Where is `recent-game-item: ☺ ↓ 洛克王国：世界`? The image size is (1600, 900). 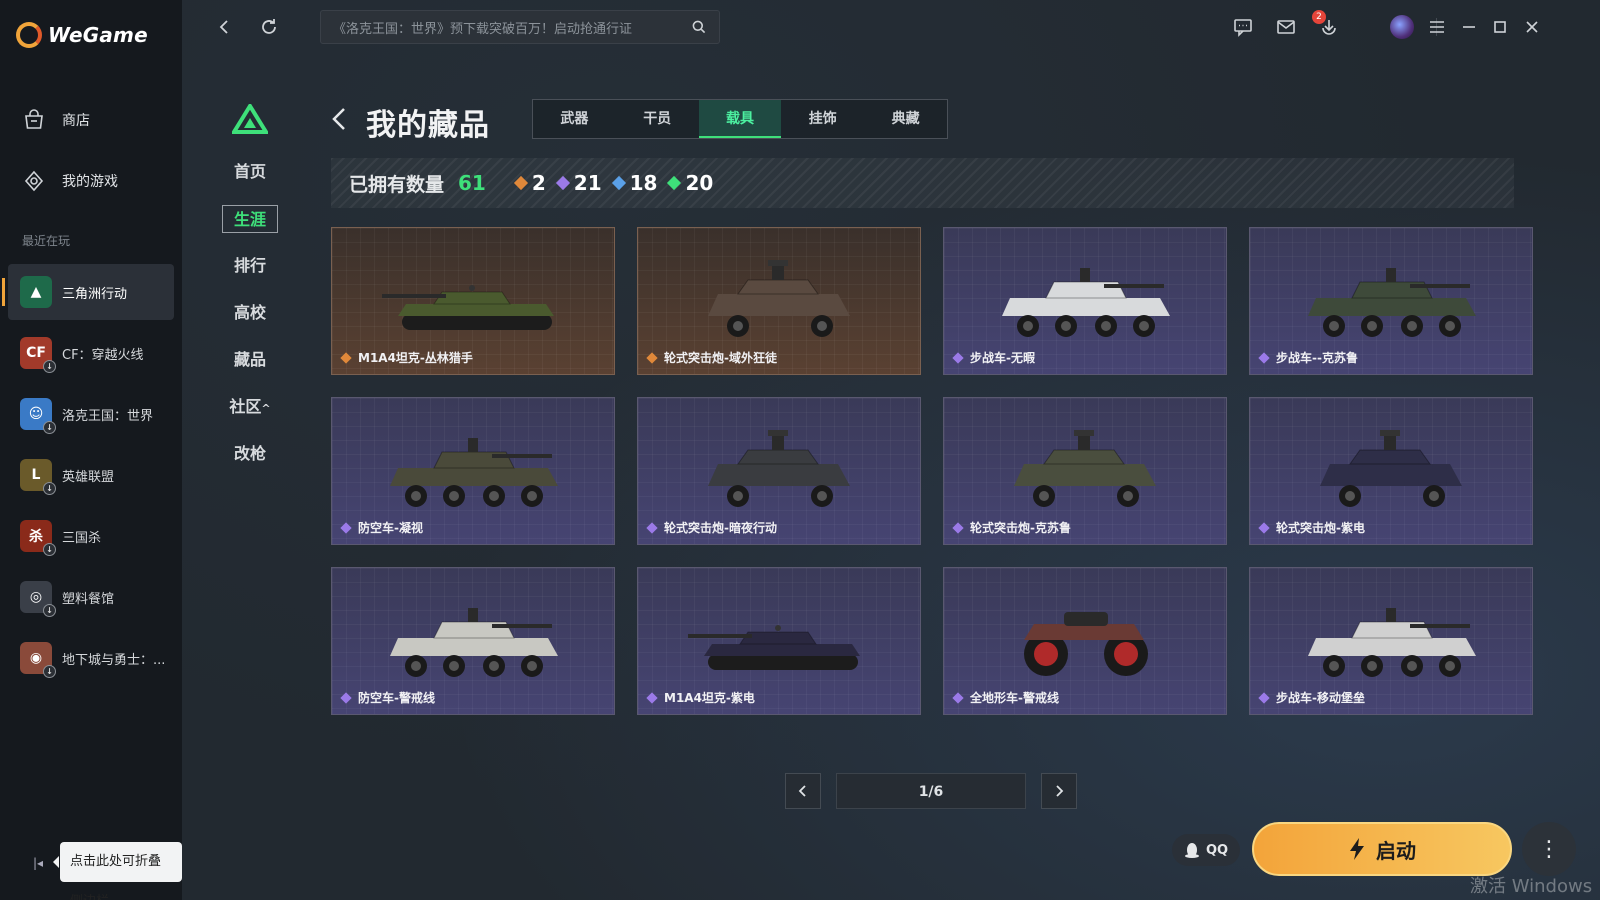 recent-game-item: ☺ ↓ 洛克王国：世界 is located at coordinates (91, 414).